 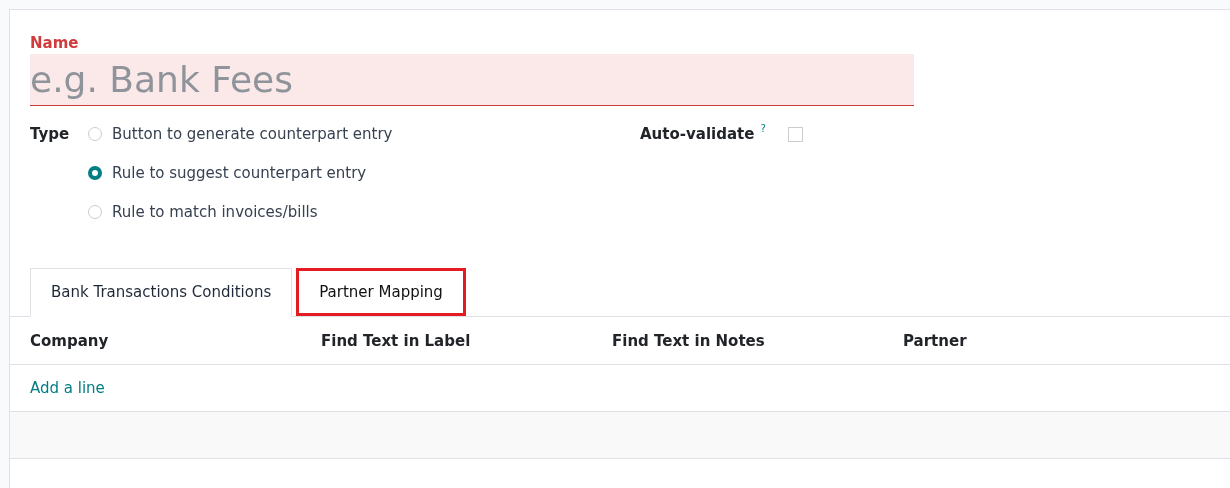 What do you see at coordinates (239, 173) in the screenshot?
I see `radio-label: Rule to suggest counterpart entry` at bounding box center [239, 173].